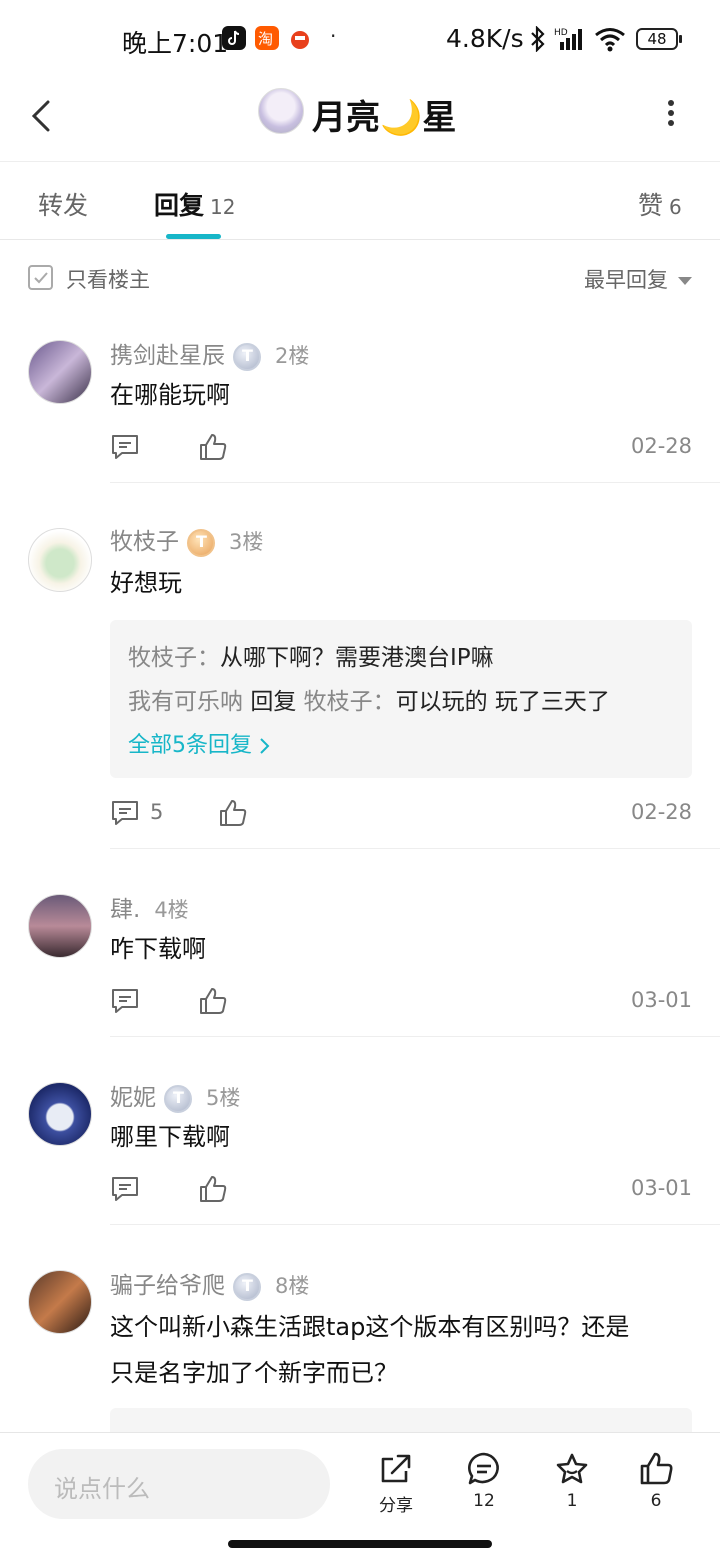 The height and width of the screenshot is (1560, 720). Describe the element at coordinates (292, 1286) in the screenshot. I see `floor-number: 8楼` at that location.